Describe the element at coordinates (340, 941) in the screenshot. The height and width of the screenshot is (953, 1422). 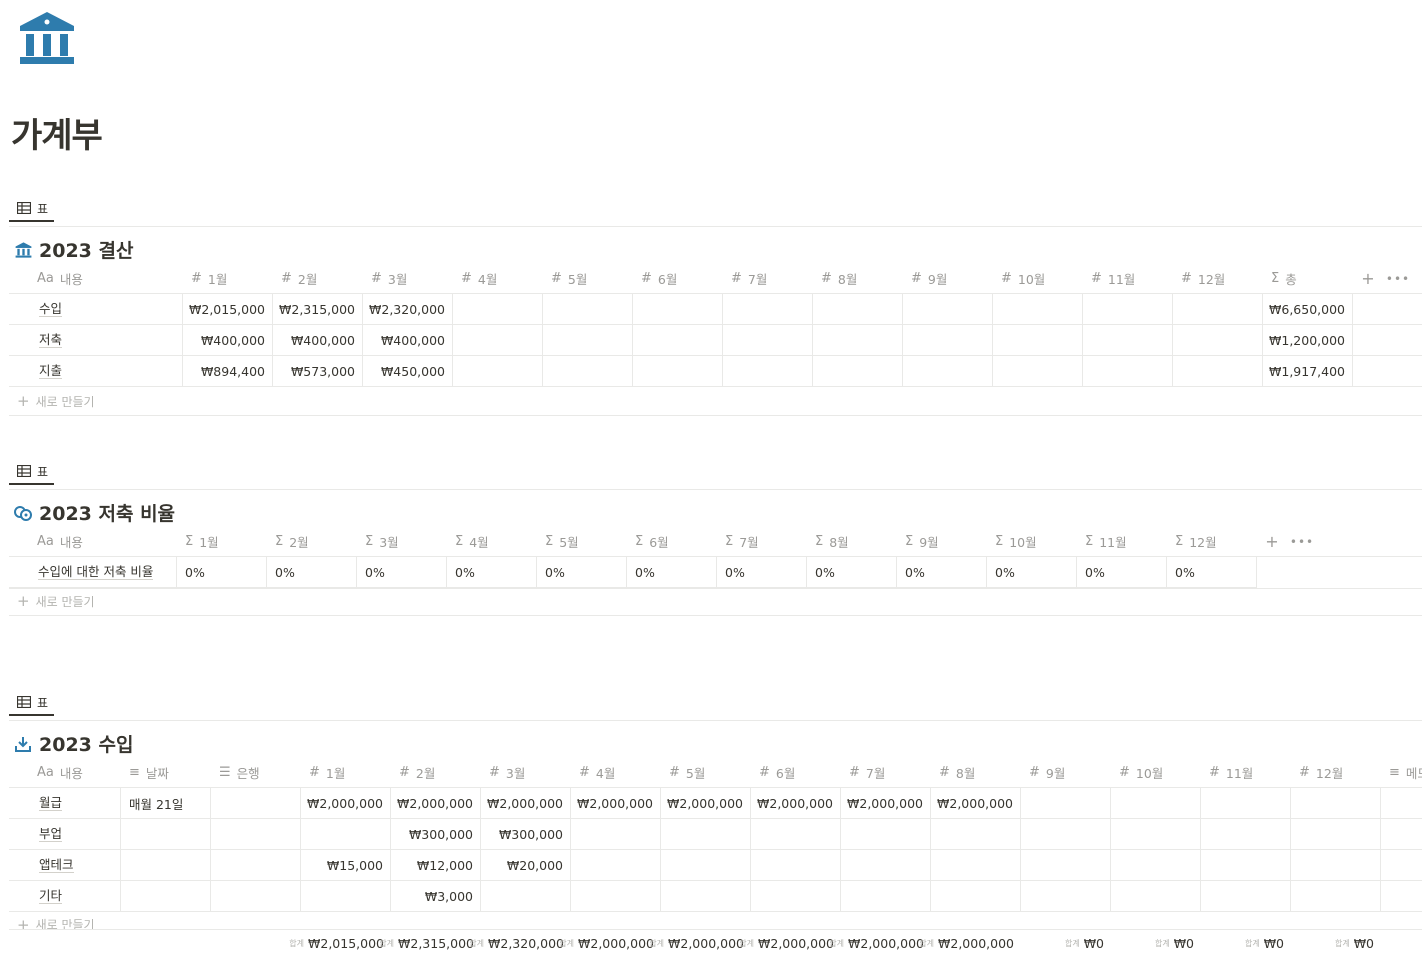
I see `calc-cell: 합계 ₩2,015,000` at that location.